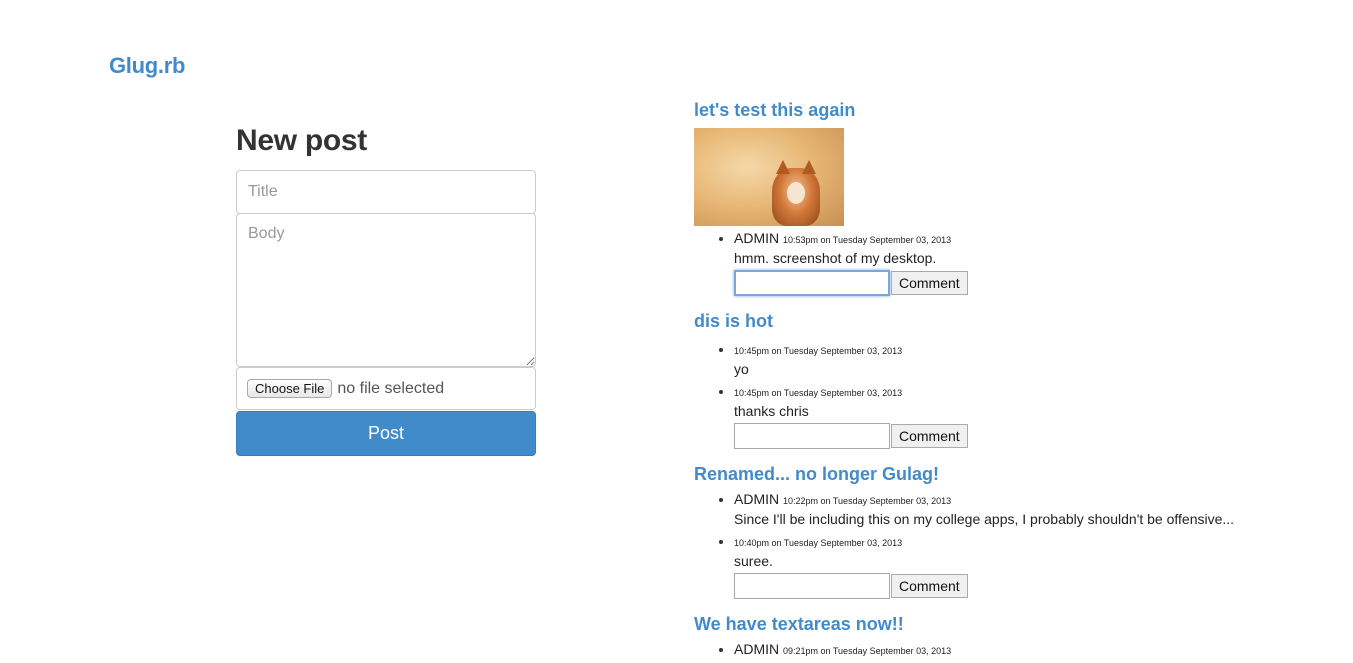 The height and width of the screenshot is (663, 1353). I want to click on body-textarea, so click(386, 290).